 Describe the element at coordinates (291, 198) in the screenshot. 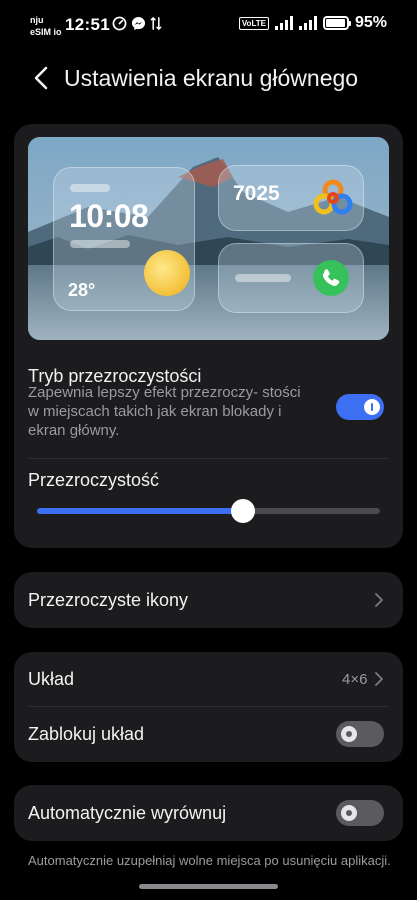

I see `fitness-widget: 7025` at that location.